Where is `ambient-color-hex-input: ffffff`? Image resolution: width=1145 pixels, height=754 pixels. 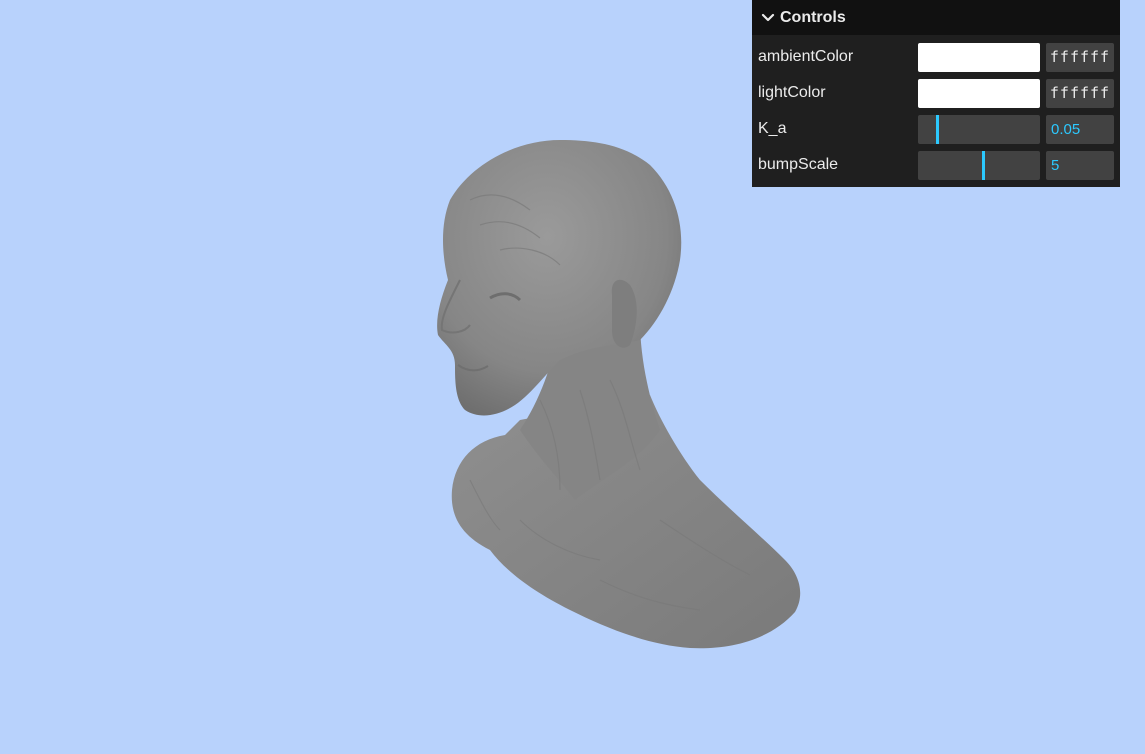
ambient-color-hex-input: ffffff is located at coordinates (1080, 57).